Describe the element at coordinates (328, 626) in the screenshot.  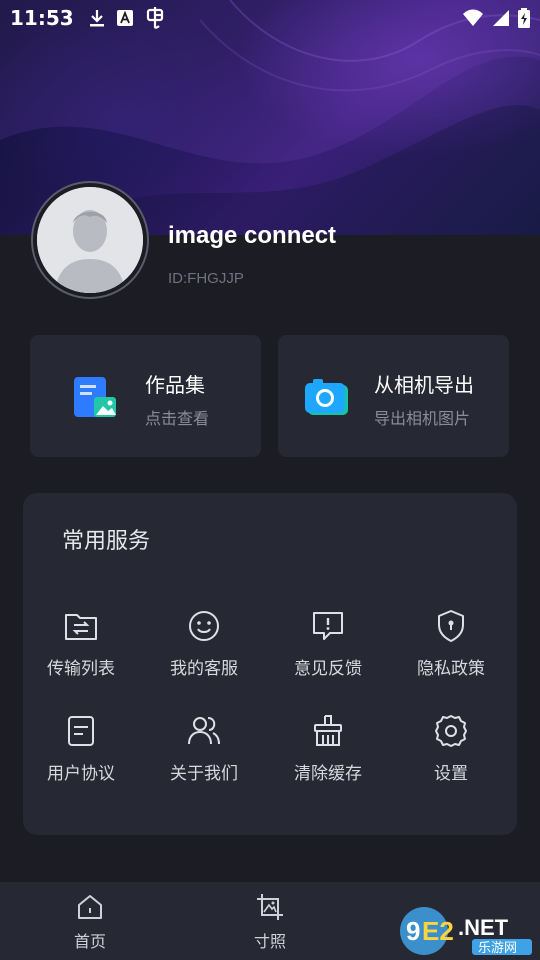
I see `feedback-icon` at that location.